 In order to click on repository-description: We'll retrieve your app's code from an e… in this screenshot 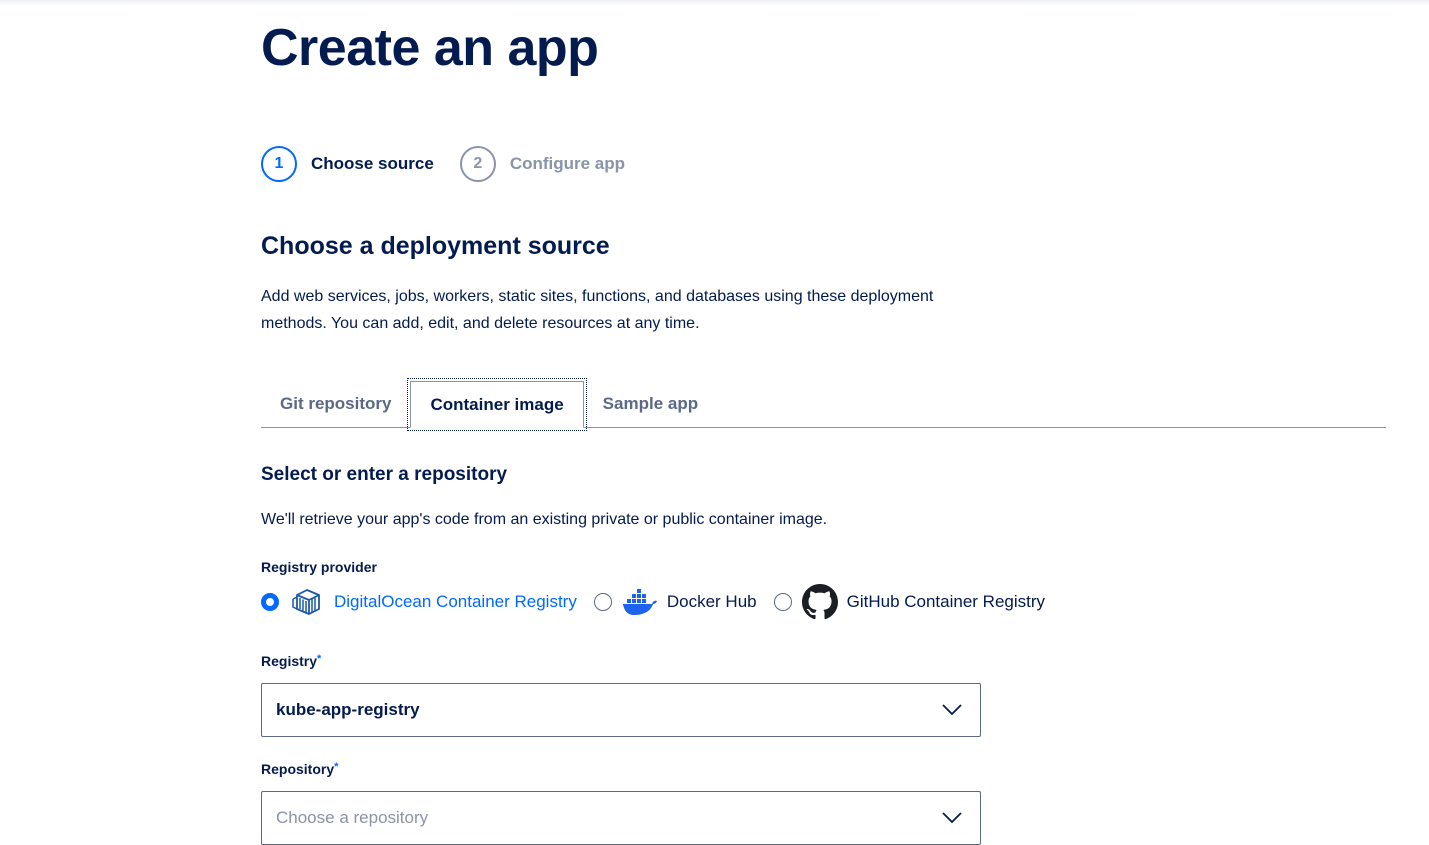, I will do `click(544, 519)`.